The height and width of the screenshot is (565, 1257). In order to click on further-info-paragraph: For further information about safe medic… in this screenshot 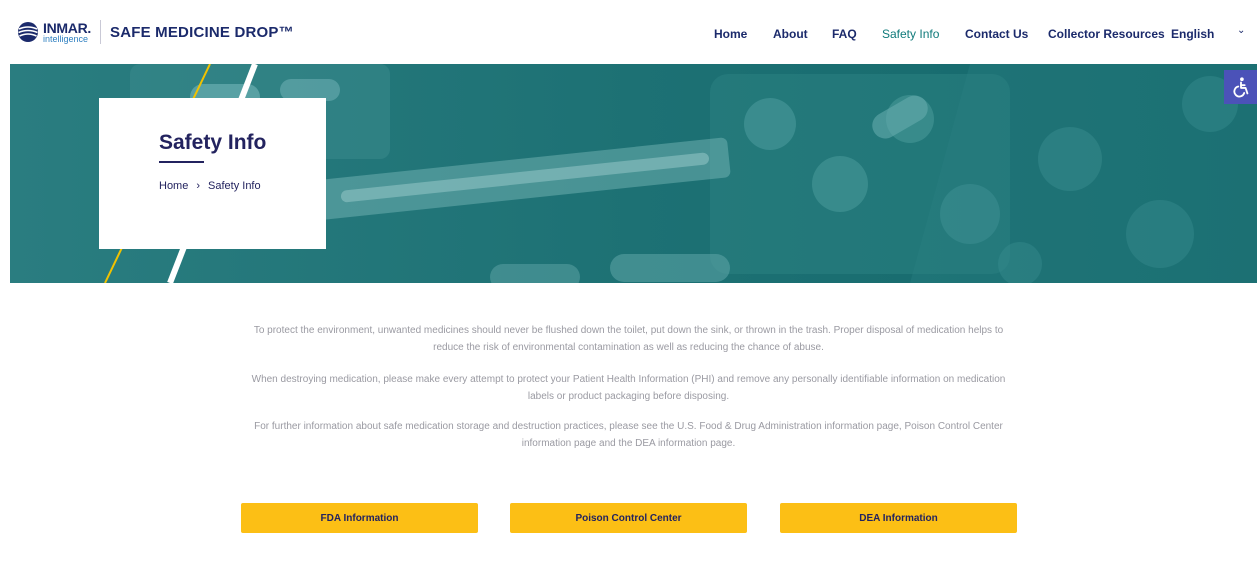, I will do `click(628, 435)`.